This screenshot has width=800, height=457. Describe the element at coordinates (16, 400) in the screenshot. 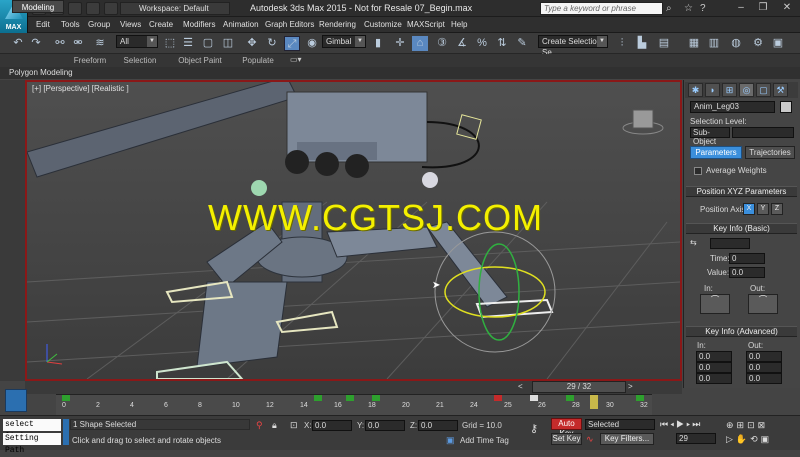

I see `mini-curve-toggle-icon` at that location.